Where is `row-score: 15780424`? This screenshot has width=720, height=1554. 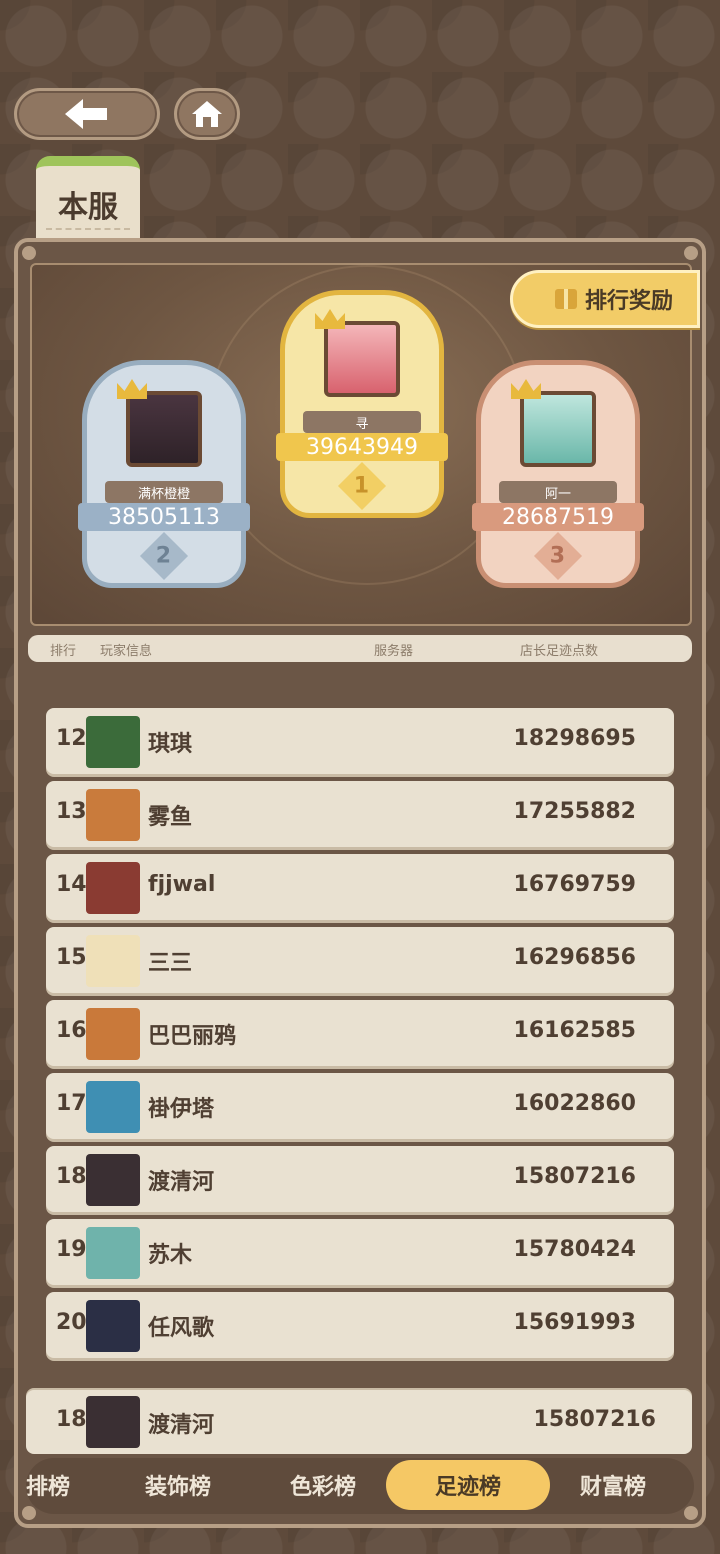 row-score: 15780424 is located at coordinates (574, 1249).